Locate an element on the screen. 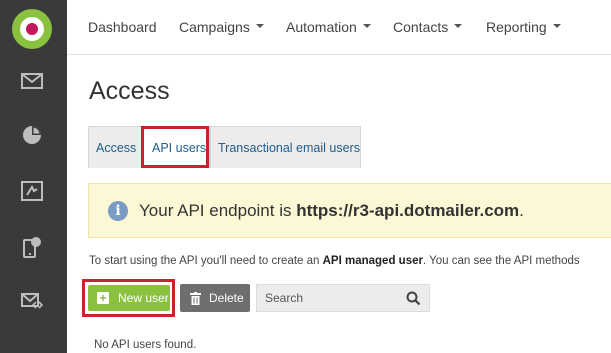 This screenshot has height=353, width=611. search-input is located at coordinates (329, 298).